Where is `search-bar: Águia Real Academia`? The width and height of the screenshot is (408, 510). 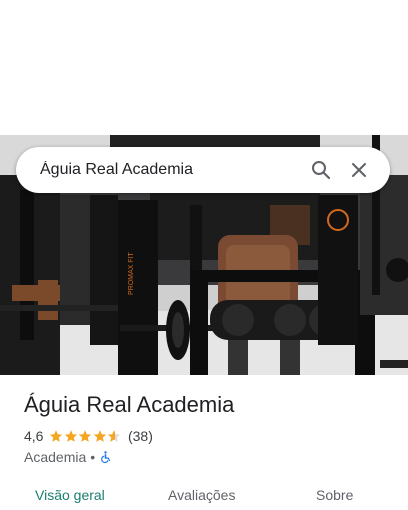
search-bar: Águia Real Academia is located at coordinates (203, 170).